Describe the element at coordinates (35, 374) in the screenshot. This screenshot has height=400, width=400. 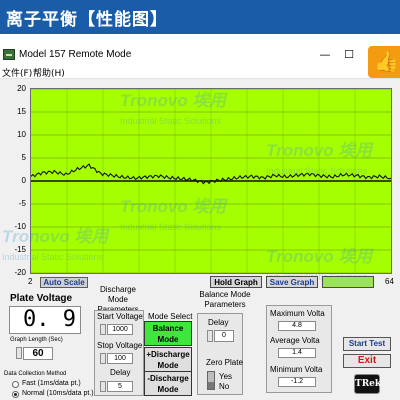
I see `collection-method-label: Data Collection Method` at that location.